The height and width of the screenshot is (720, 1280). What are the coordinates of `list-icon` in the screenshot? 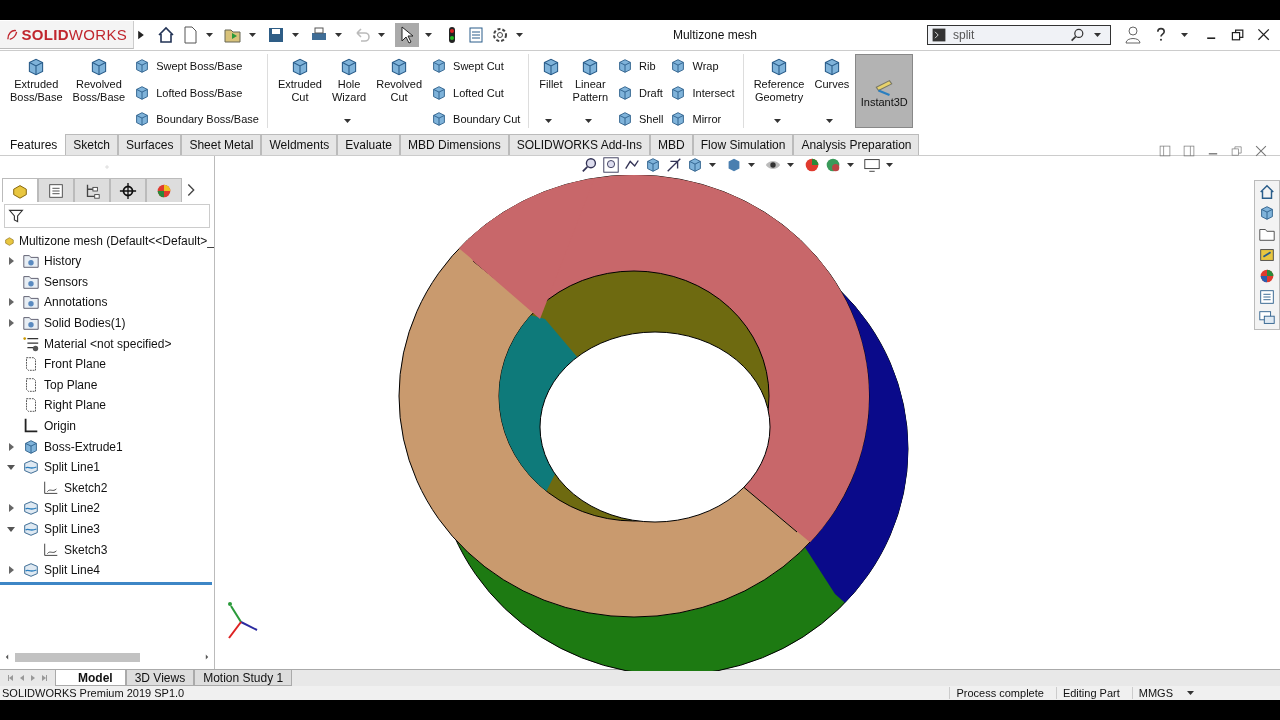 It's located at (1267, 297).